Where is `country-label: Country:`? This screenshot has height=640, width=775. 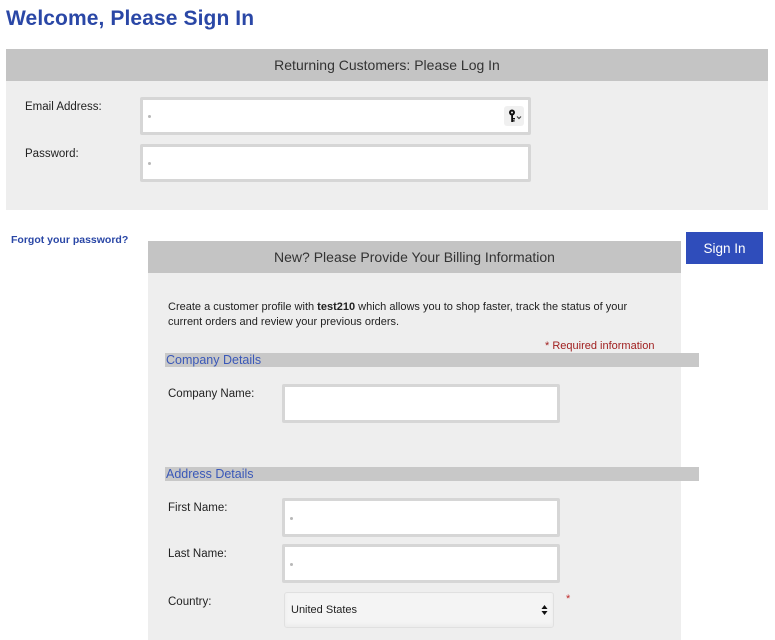 country-label: Country: is located at coordinates (190, 602).